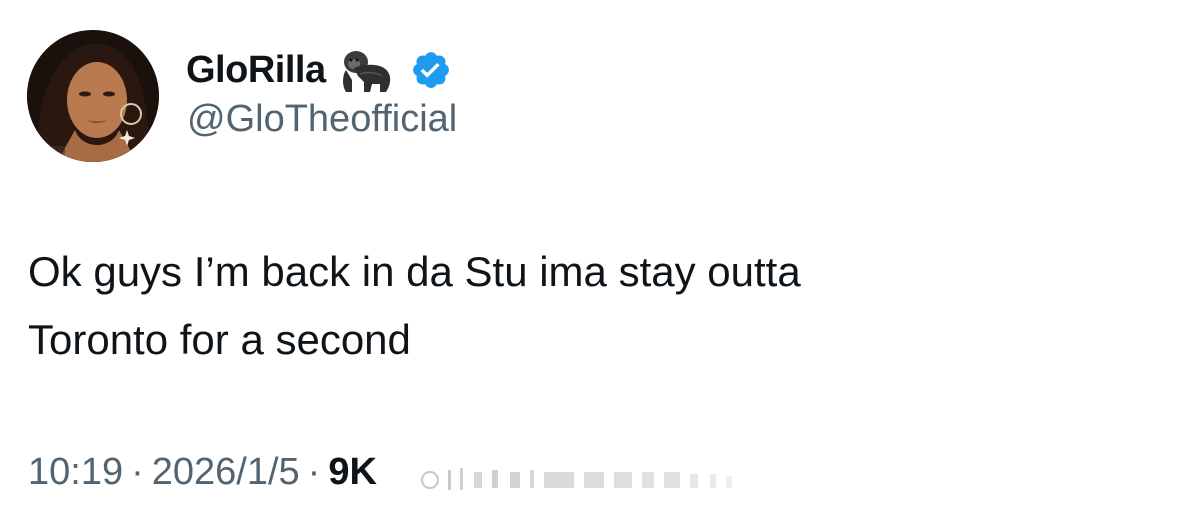  What do you see at coordinates (352, 472) in the screenshot?
I see `views-count: 9K` at bounding box center [352, 472].